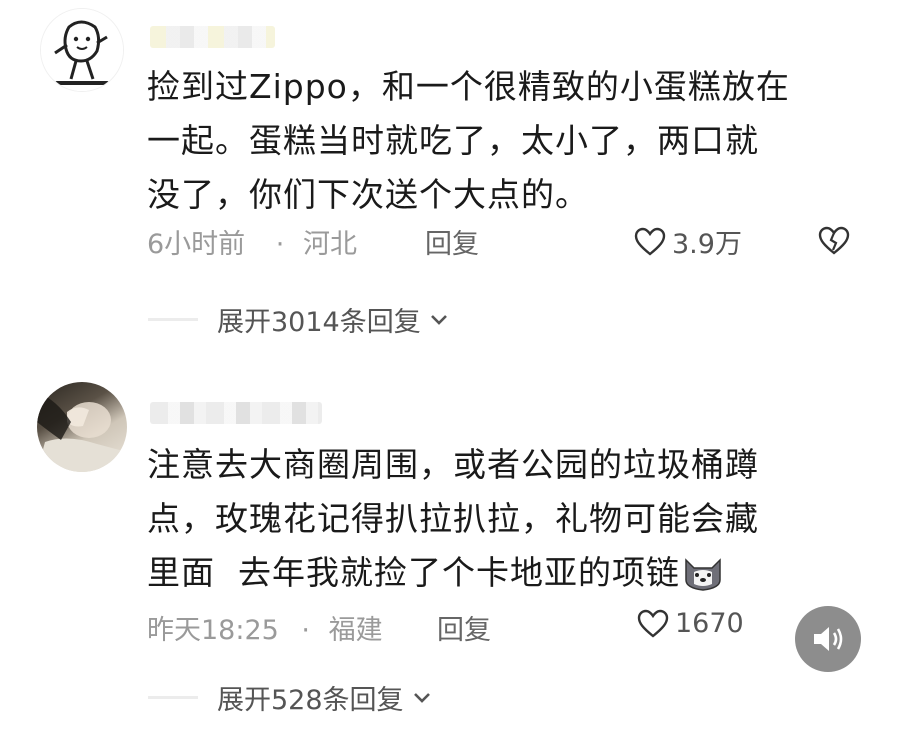 The width and height of the screenshot is (900, 734). I want to click on broken-heart-icon, so click(834, 241).